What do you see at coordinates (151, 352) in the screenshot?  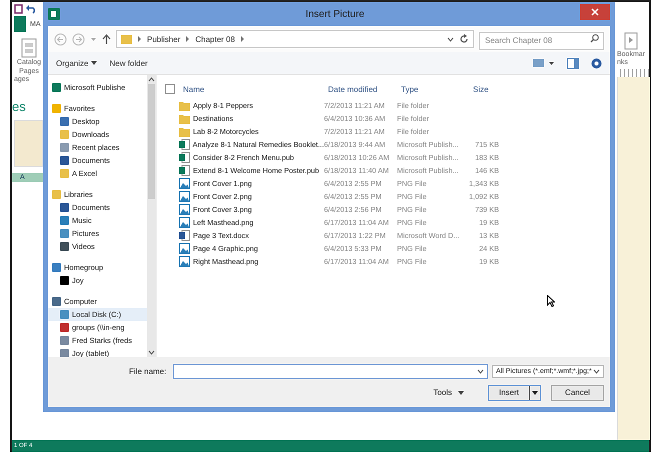 I see `scroll-down-icon` at bounding box center [151, 352].